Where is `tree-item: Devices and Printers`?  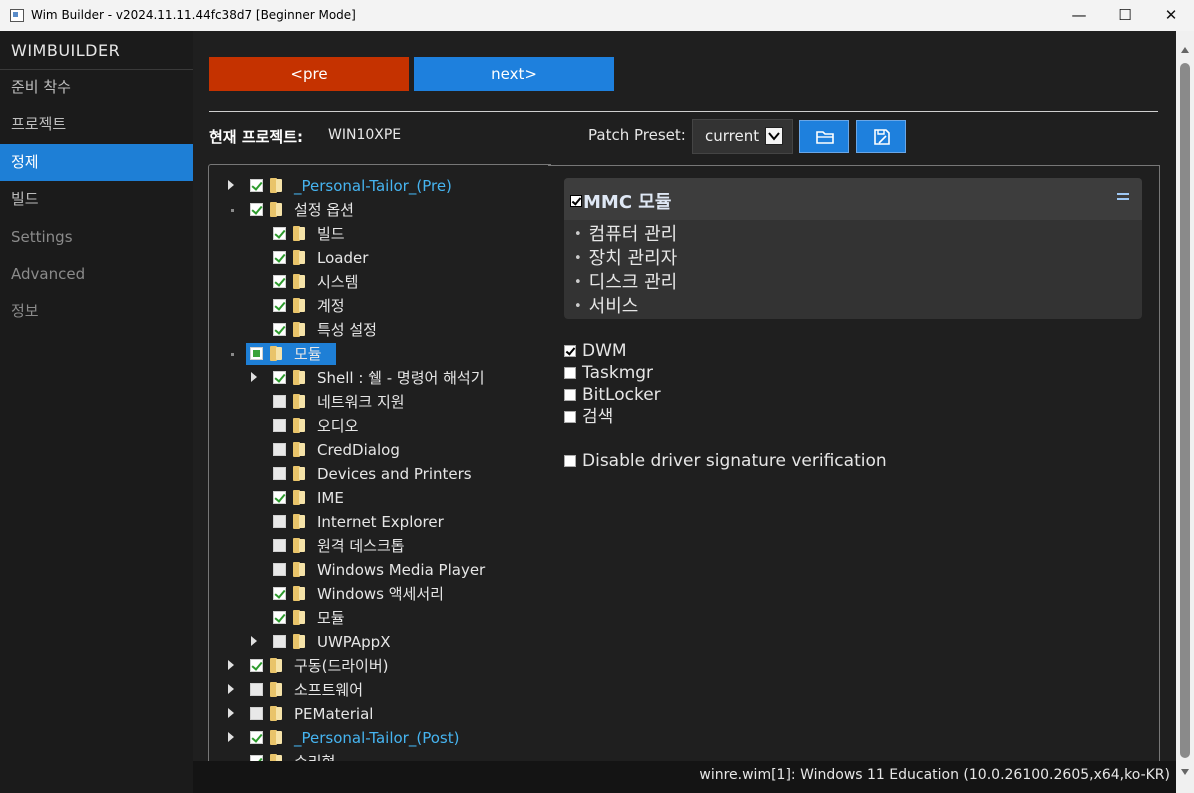 tree-item: Devices and Printers is located at coordinates (411, 474).